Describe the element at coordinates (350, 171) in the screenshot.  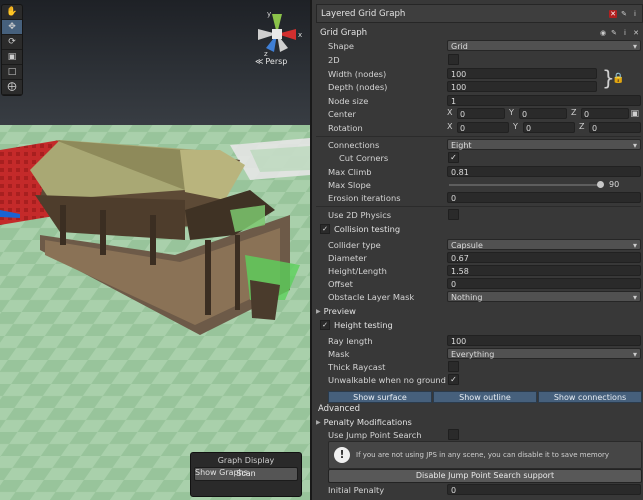
I see `max-climb-label: Max Climb` at that location.